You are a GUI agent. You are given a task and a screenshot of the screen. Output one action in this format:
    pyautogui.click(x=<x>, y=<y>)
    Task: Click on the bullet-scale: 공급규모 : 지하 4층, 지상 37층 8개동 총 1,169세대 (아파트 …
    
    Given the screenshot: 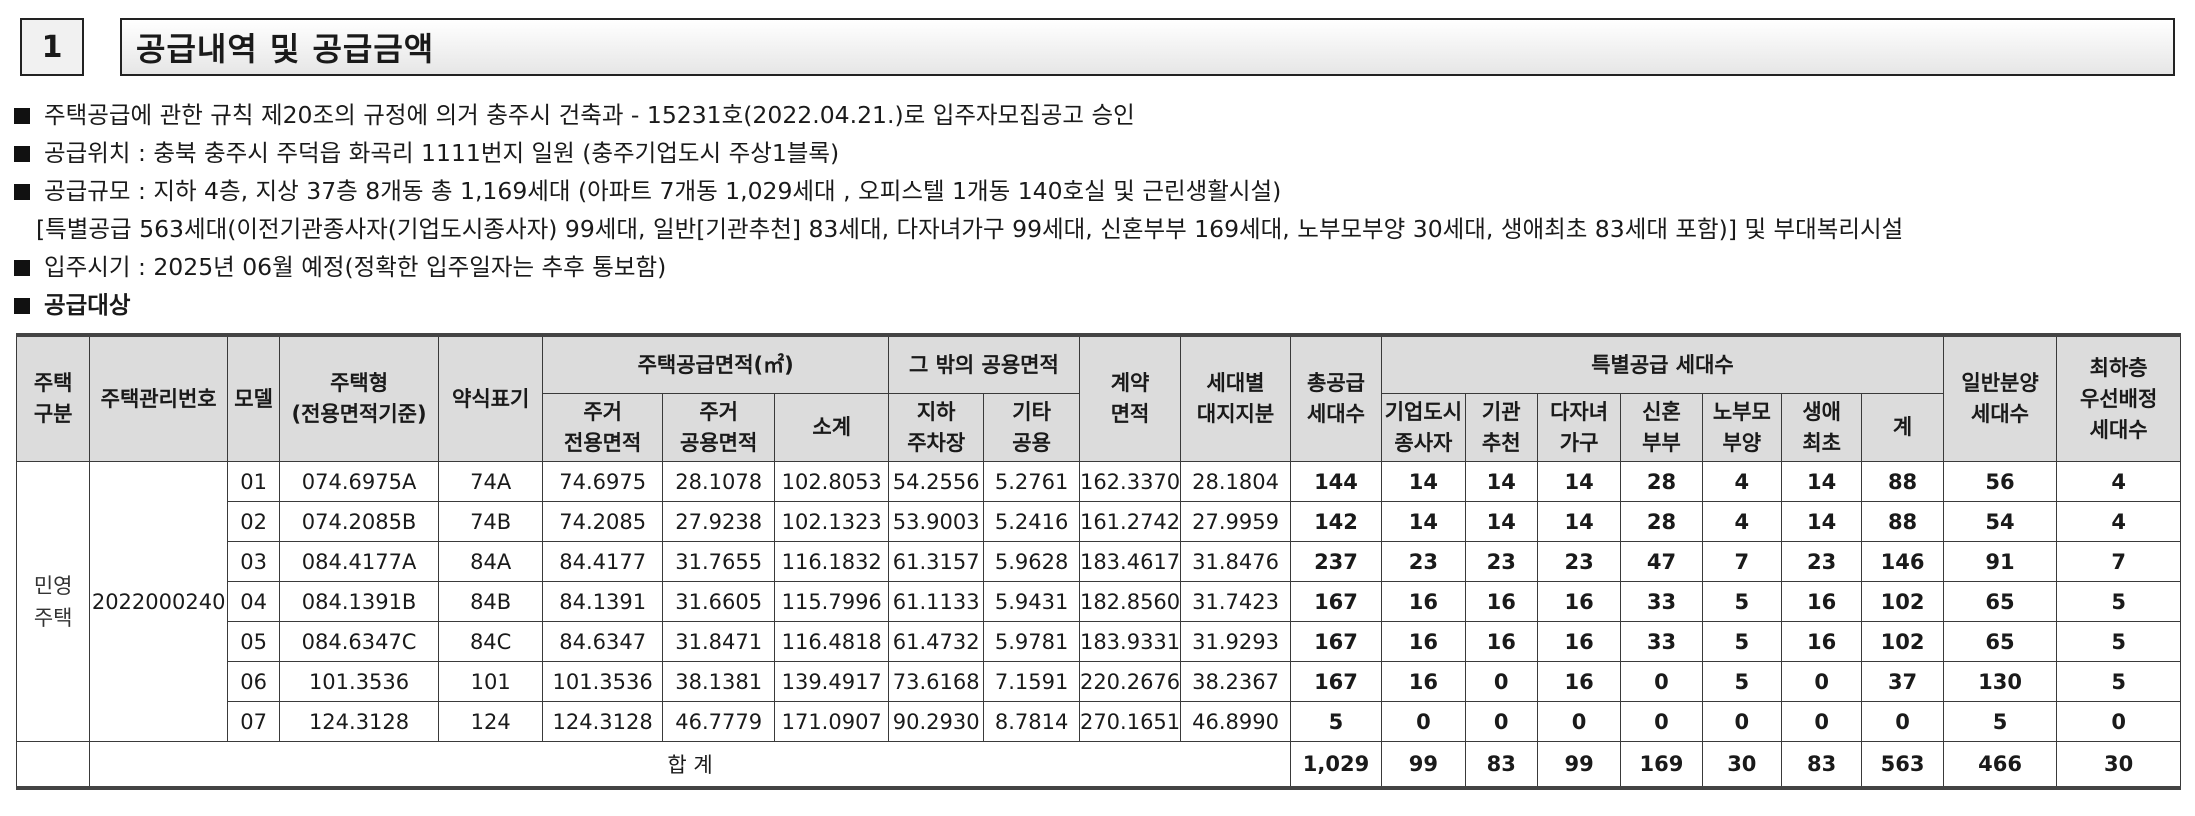 What is the action you would take?
    pyautogui.click(x=958, y=191)
    